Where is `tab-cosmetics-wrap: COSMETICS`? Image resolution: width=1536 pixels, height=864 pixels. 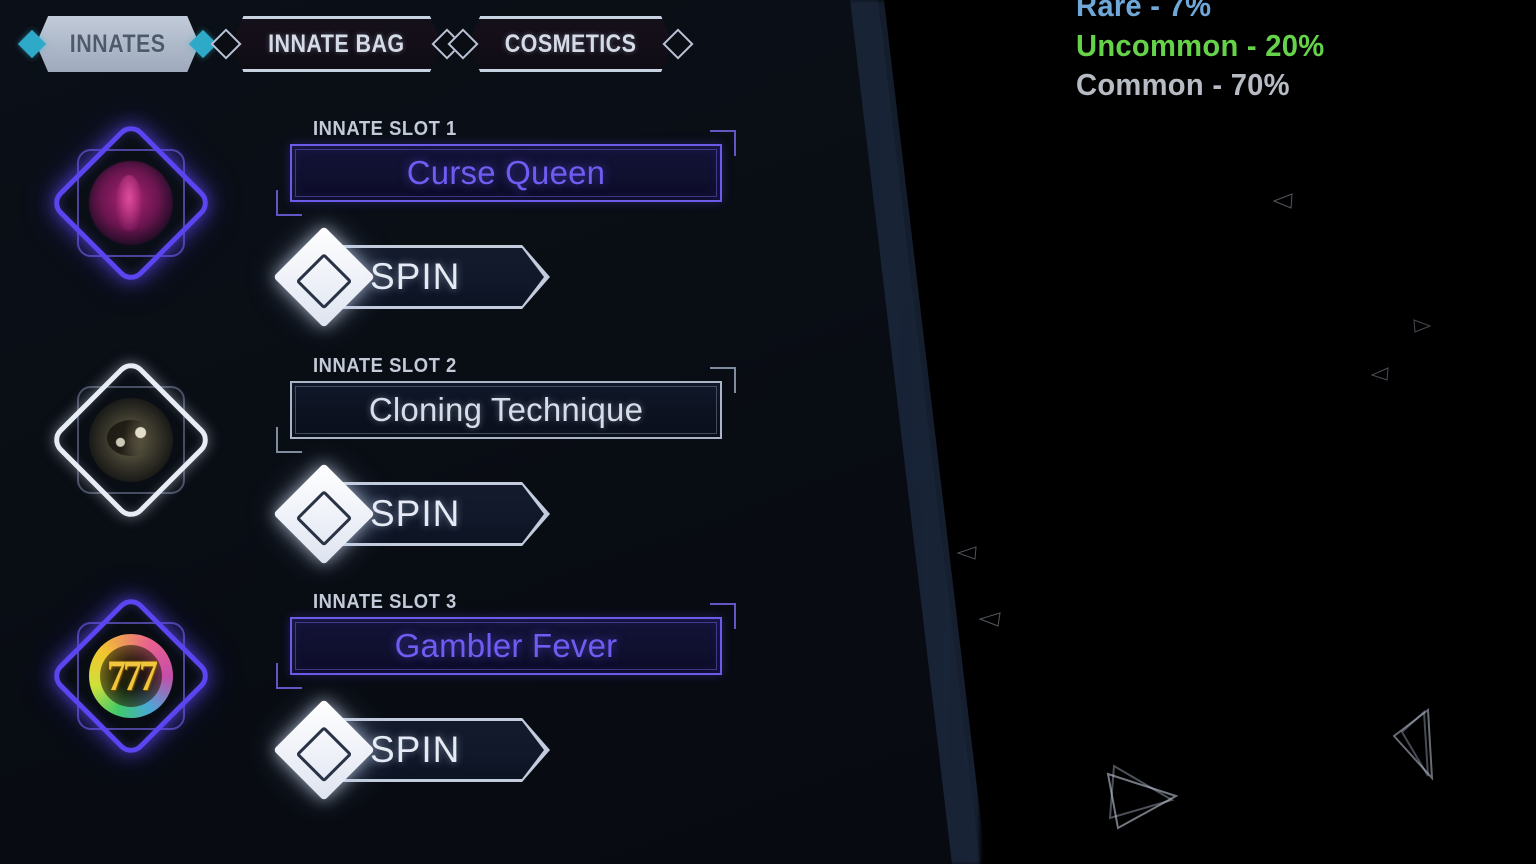 tab-cosmetics-wrap: COSMETICS is located at coordinates (570, 44).